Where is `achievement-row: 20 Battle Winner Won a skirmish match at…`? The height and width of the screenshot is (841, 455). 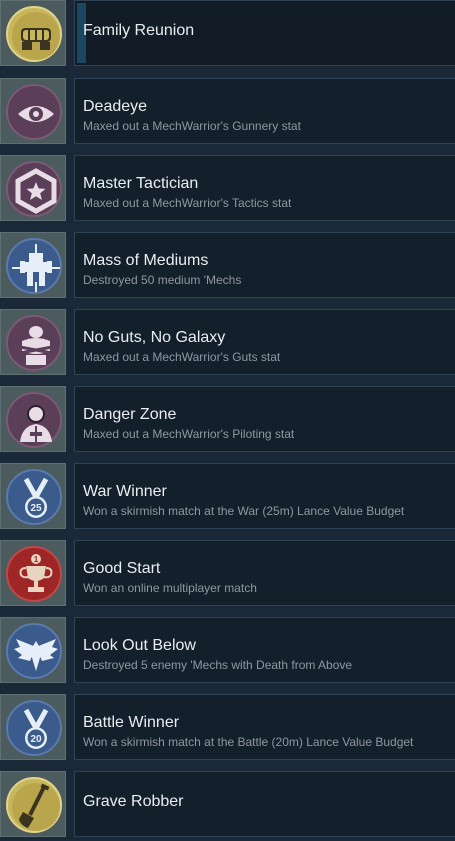
achievement-row: 20 Battle Winner Won a skirmish match at… is located at coordinates (227, 727).